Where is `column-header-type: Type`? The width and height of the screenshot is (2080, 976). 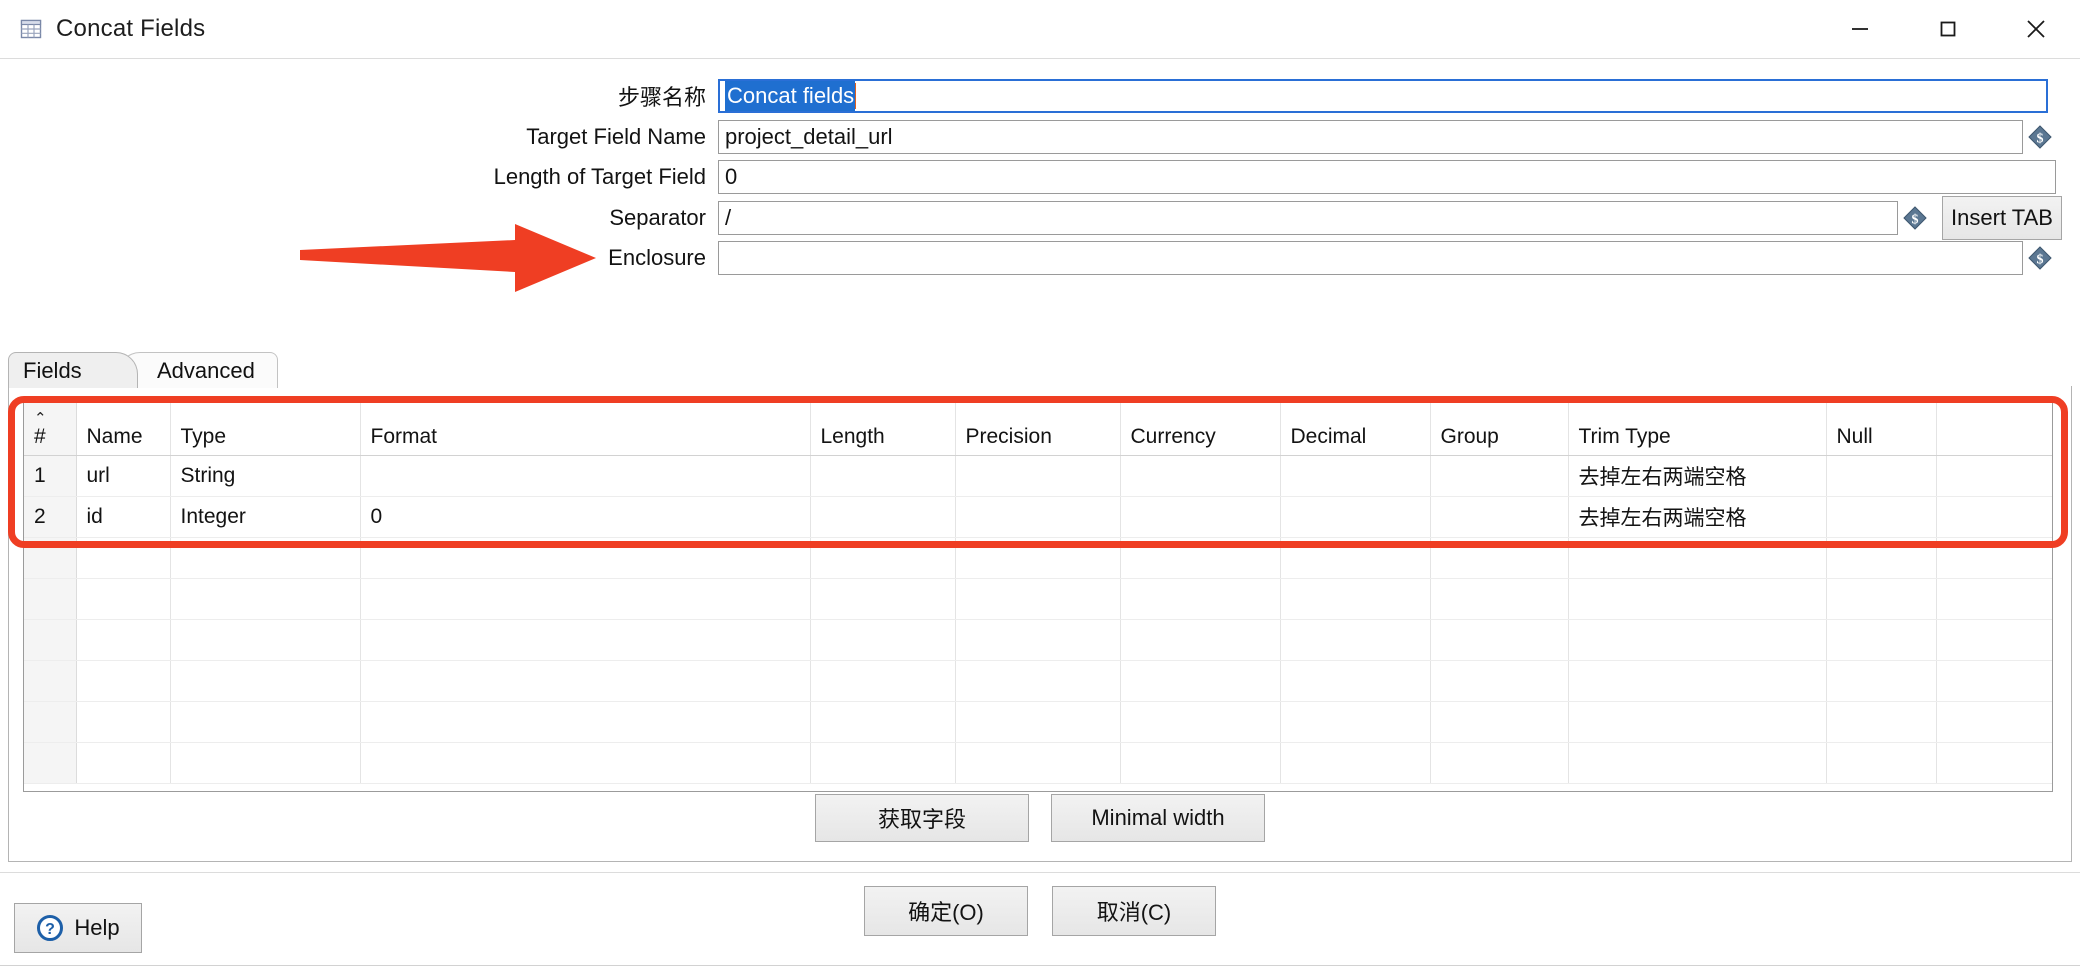 column-header-type: Type is located at coordinates (265, 428).